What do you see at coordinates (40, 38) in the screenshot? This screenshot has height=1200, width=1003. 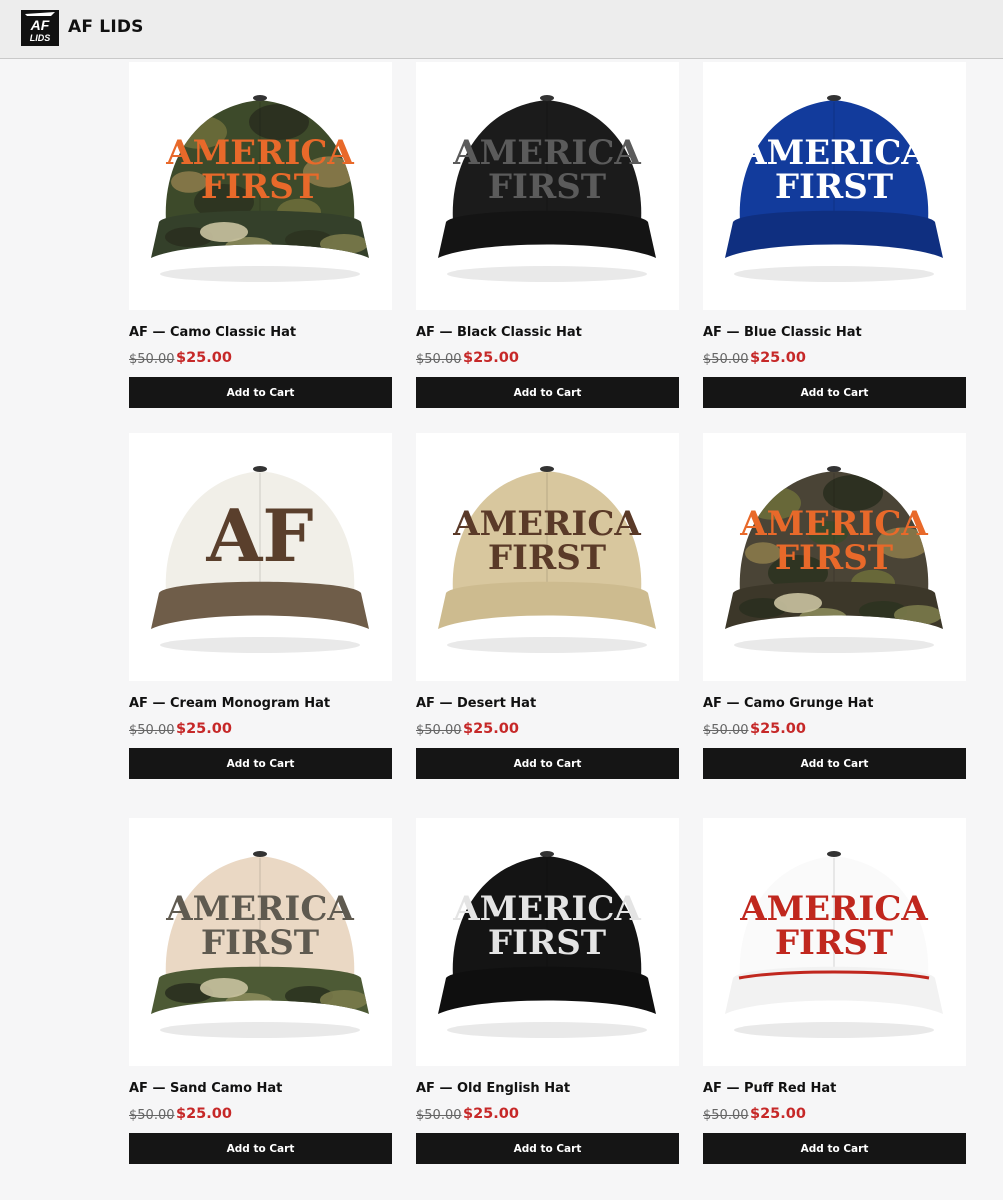 I see `logo-text-bottom: LIDS` at bounding box center [40, 38].